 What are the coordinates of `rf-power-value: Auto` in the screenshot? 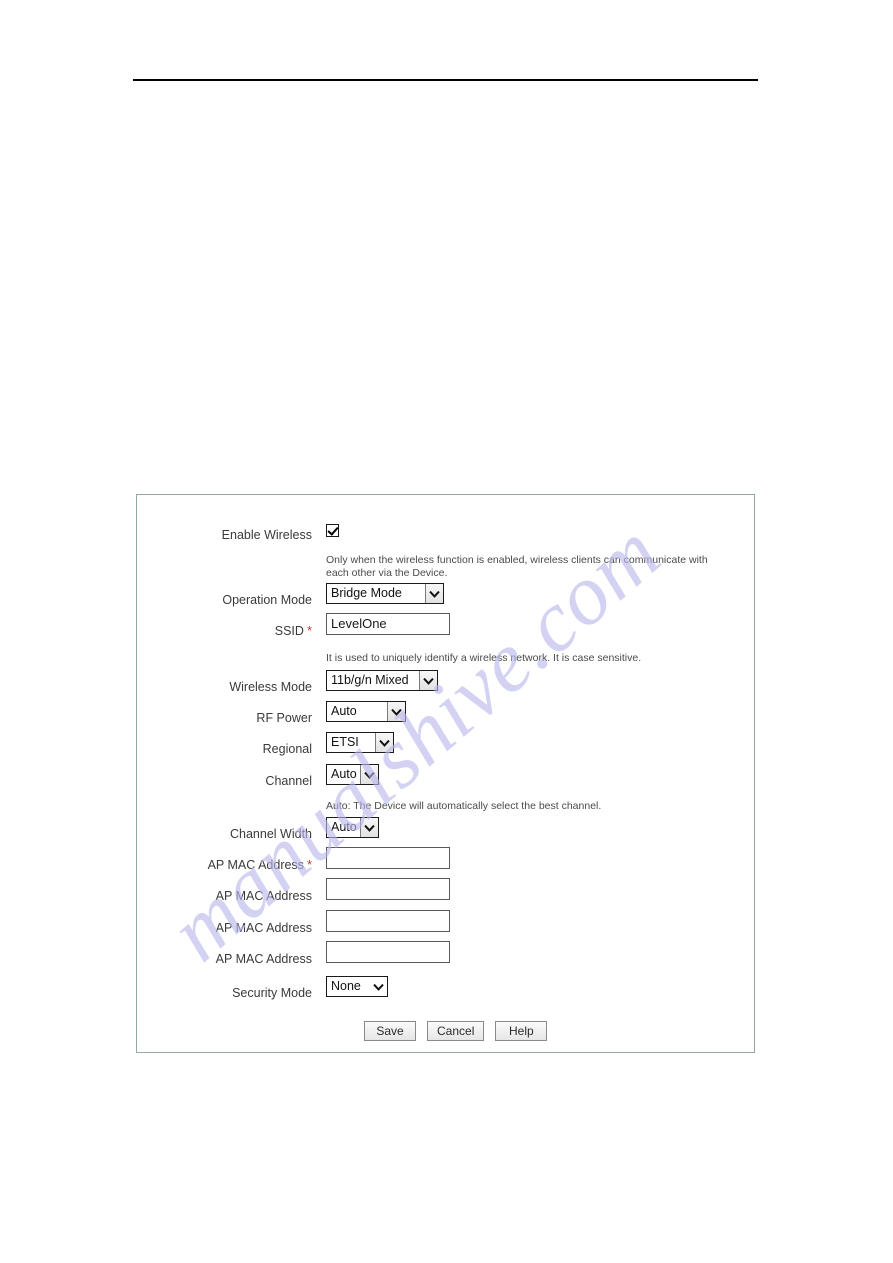 It's located at (344, 711).